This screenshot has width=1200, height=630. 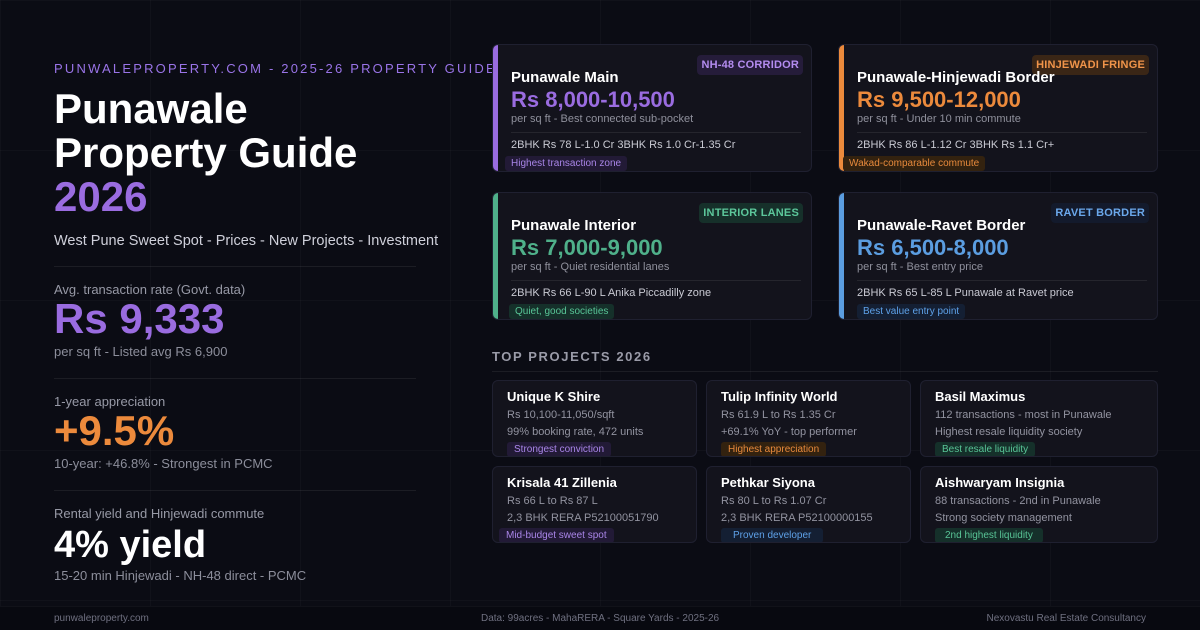 What do you see at coordinates (114, 430) in the screenshot?
I see `stat-value: +9.5%` at bounding box center [114, 430].